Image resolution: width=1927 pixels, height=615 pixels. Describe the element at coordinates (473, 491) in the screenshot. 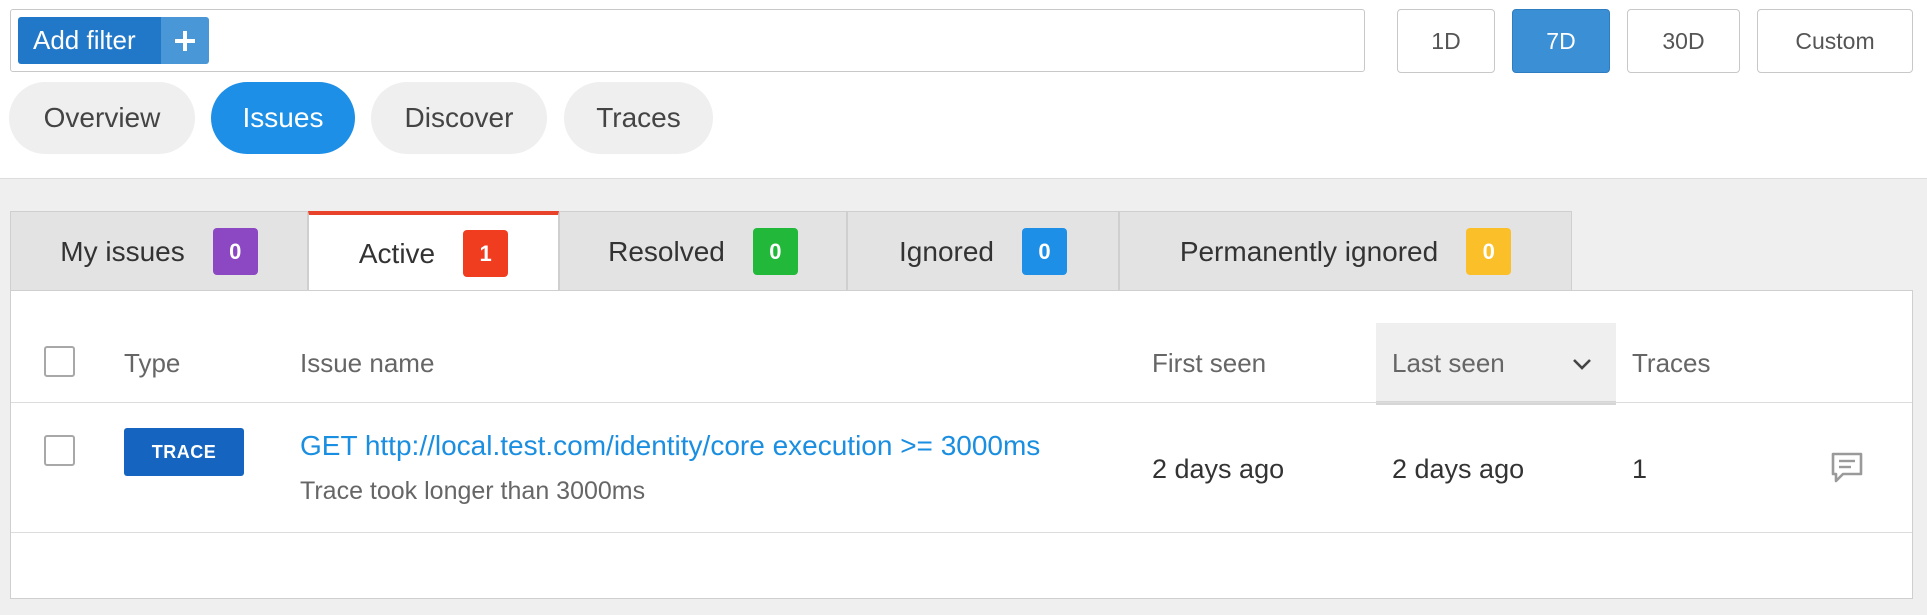

I see `issue-description: Trace took longer than 3000ms` at that location.